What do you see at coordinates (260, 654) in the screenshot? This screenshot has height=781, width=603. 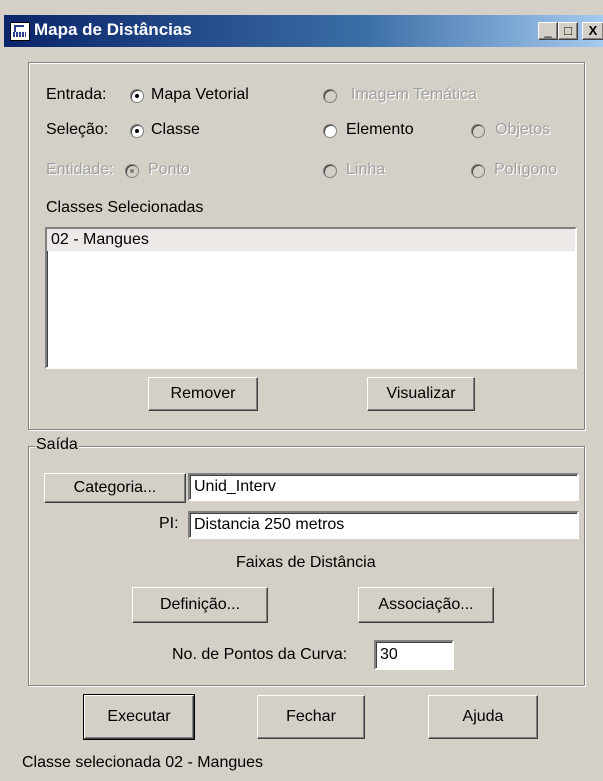 I see `pontos-curva-label: No. de Pontos da Curva:` at bounding box center [260, 654].